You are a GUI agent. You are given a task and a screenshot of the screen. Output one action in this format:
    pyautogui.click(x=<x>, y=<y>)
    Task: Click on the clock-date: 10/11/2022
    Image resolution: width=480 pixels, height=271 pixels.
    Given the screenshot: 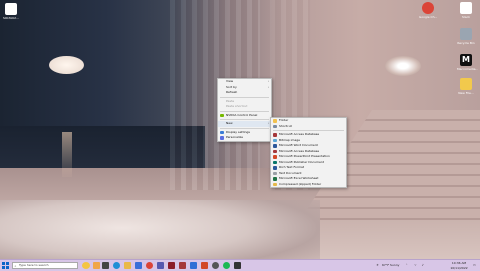 What is the action you would take?
    pyautogui.click(x=459, y=267)
    